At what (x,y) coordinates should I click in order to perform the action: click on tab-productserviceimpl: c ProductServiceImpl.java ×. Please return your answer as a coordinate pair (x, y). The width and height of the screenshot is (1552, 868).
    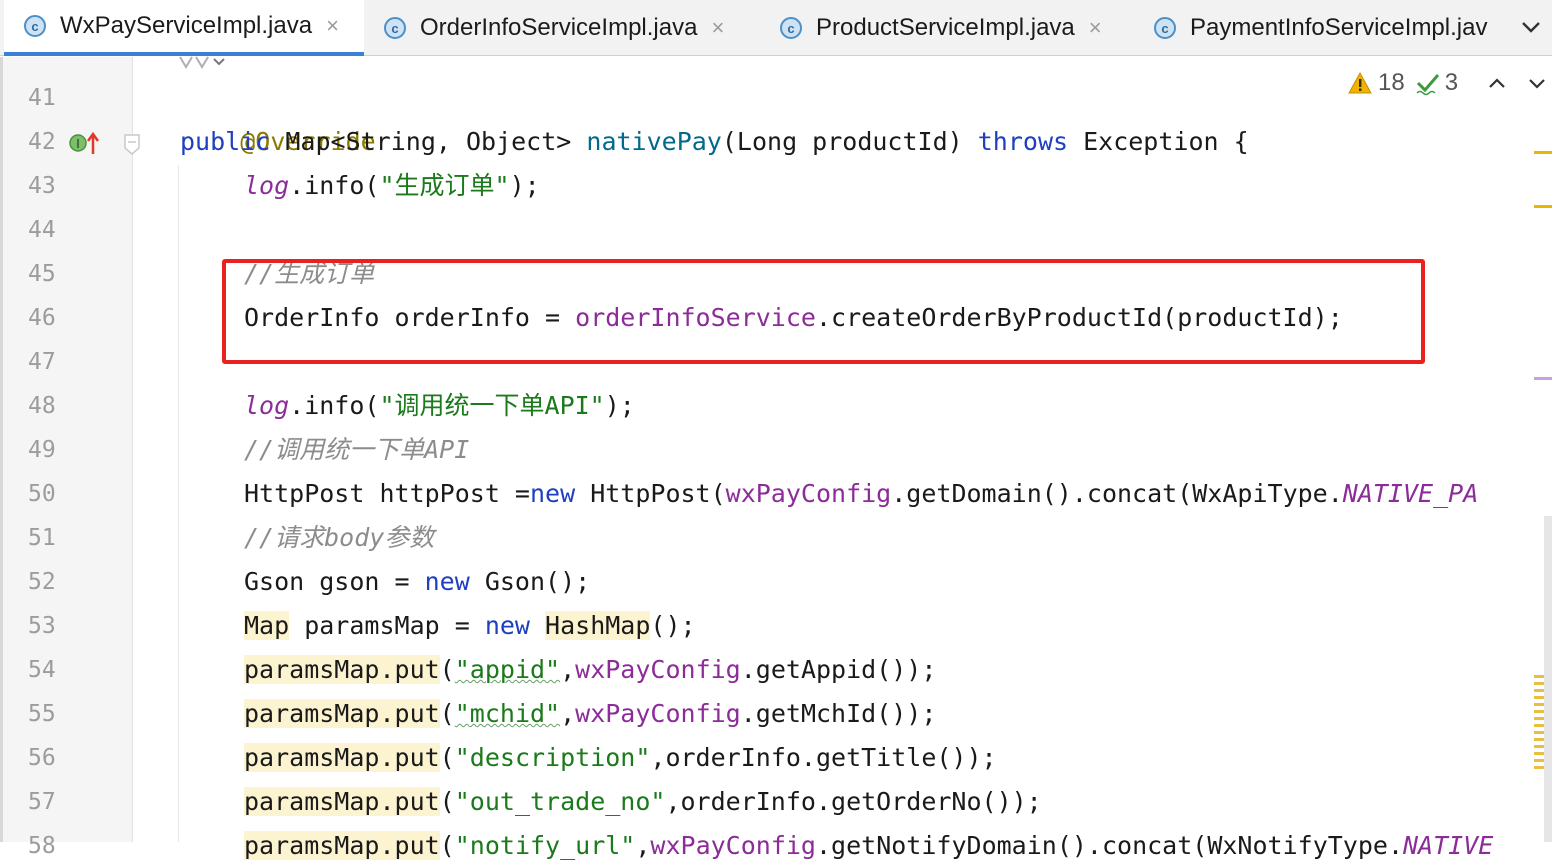
    Looking at the image, I should click on (949, 28).